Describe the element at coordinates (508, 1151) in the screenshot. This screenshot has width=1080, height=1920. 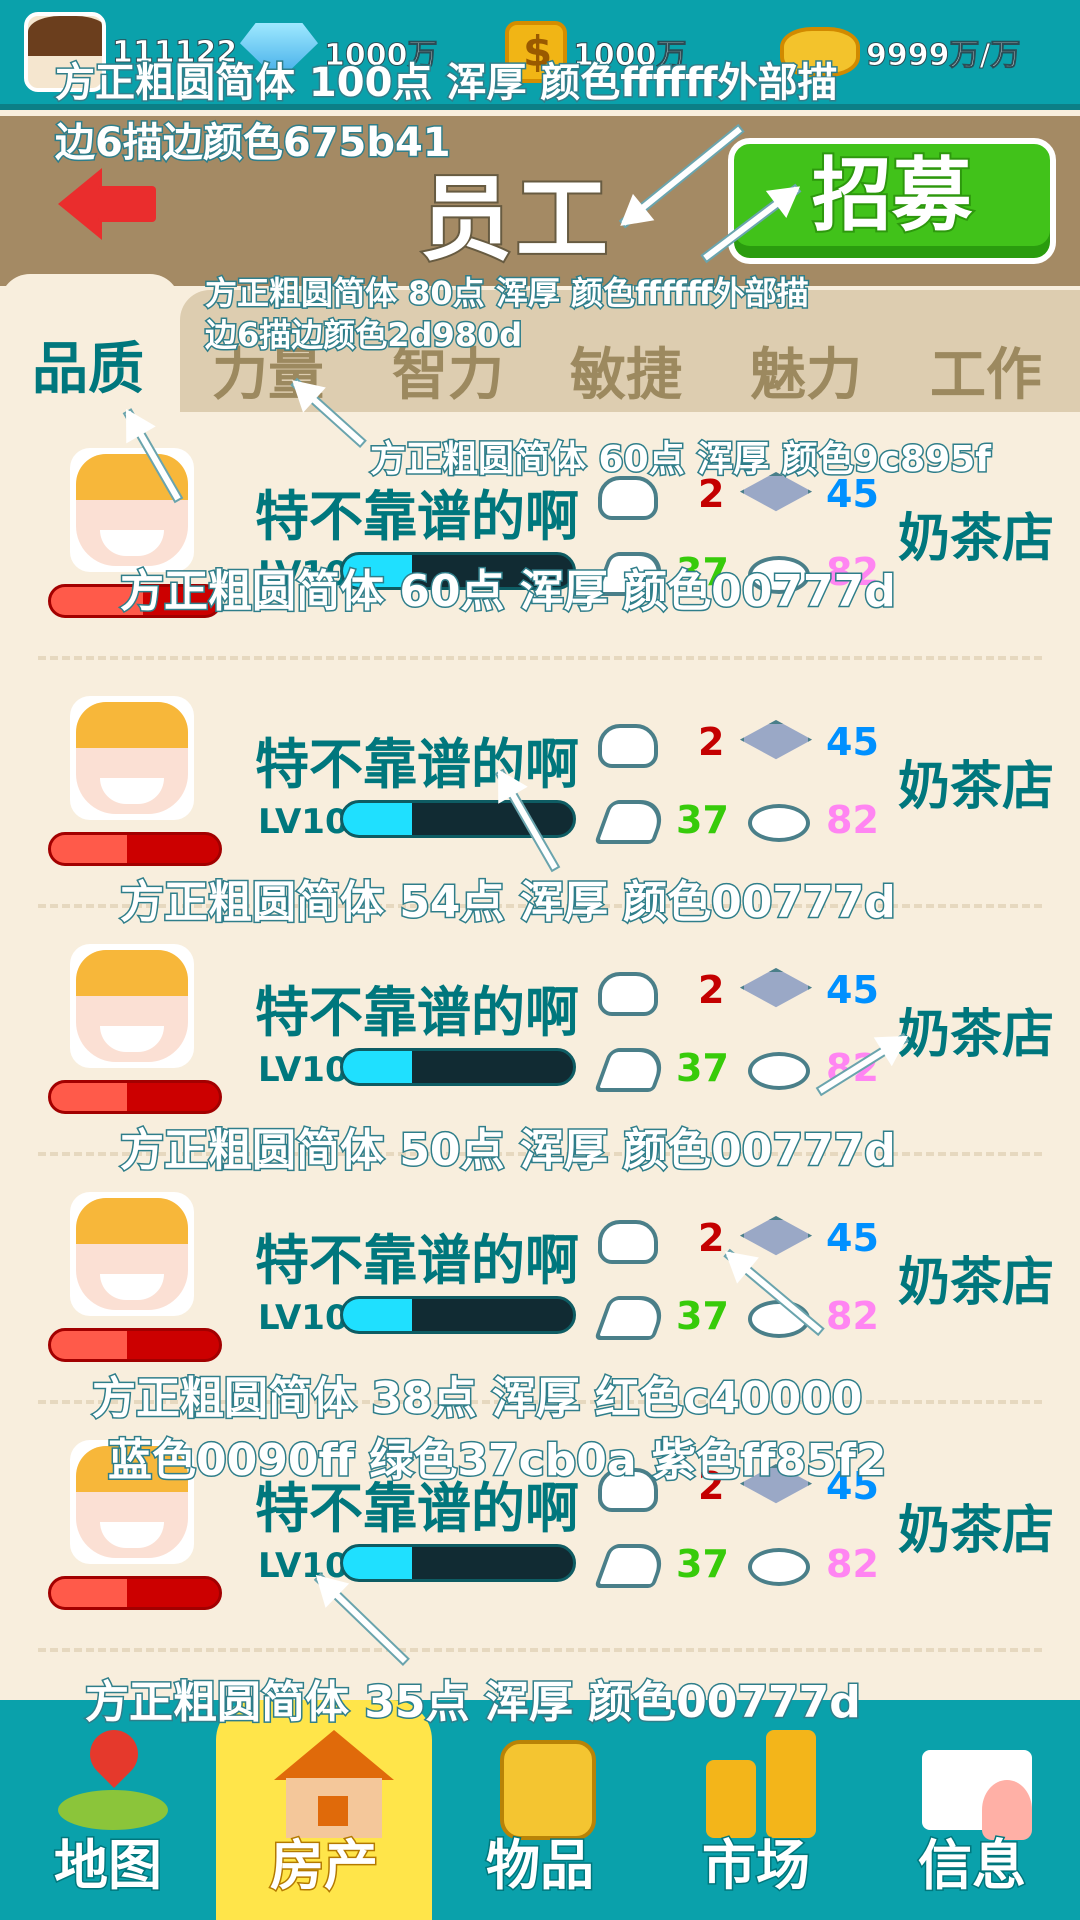
I see `annotation-workplace: 方正粗圆简体 50点 浑厚 颜色00777d` at that location.